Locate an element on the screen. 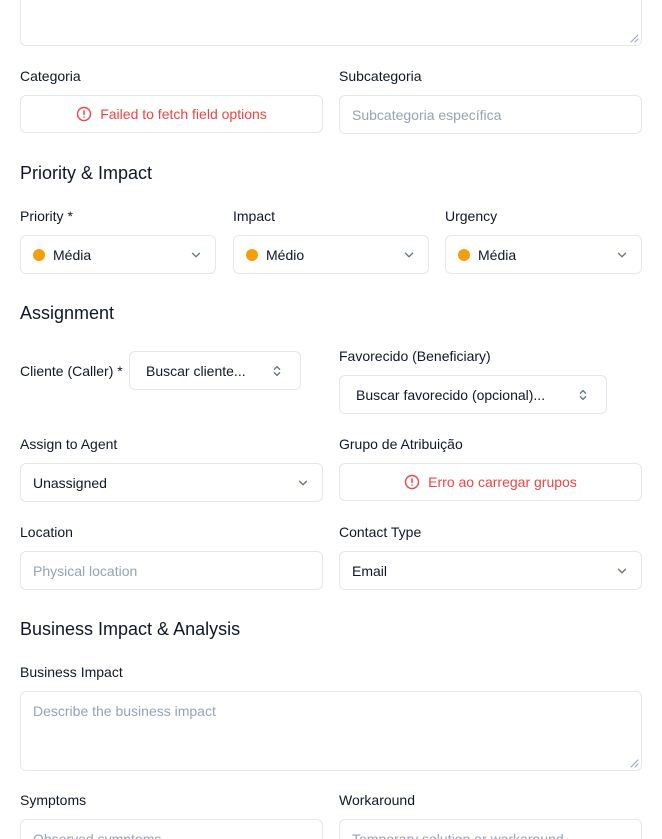 Image resolution: width=662 pixels, height=839 pixels. workaround-label: Workaround is located at coordinates (377, 800).